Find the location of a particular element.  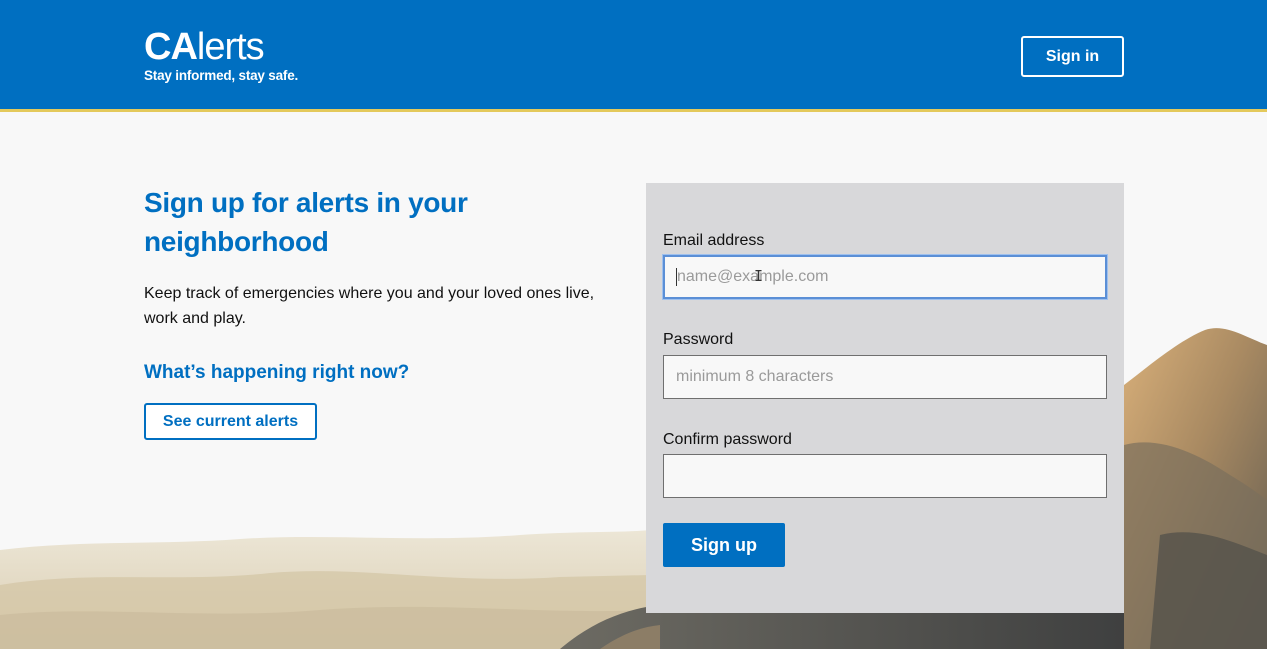

email-label: Email address is located at coordinates (714, 240).